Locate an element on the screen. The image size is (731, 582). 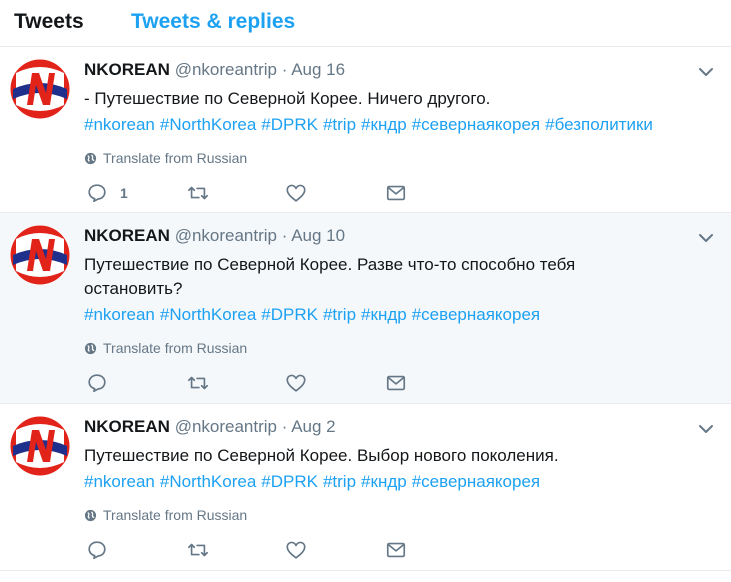
tweet-header: NKOREAN @nkoreantrip · Aug 16 is located at coordinates (214, 70).